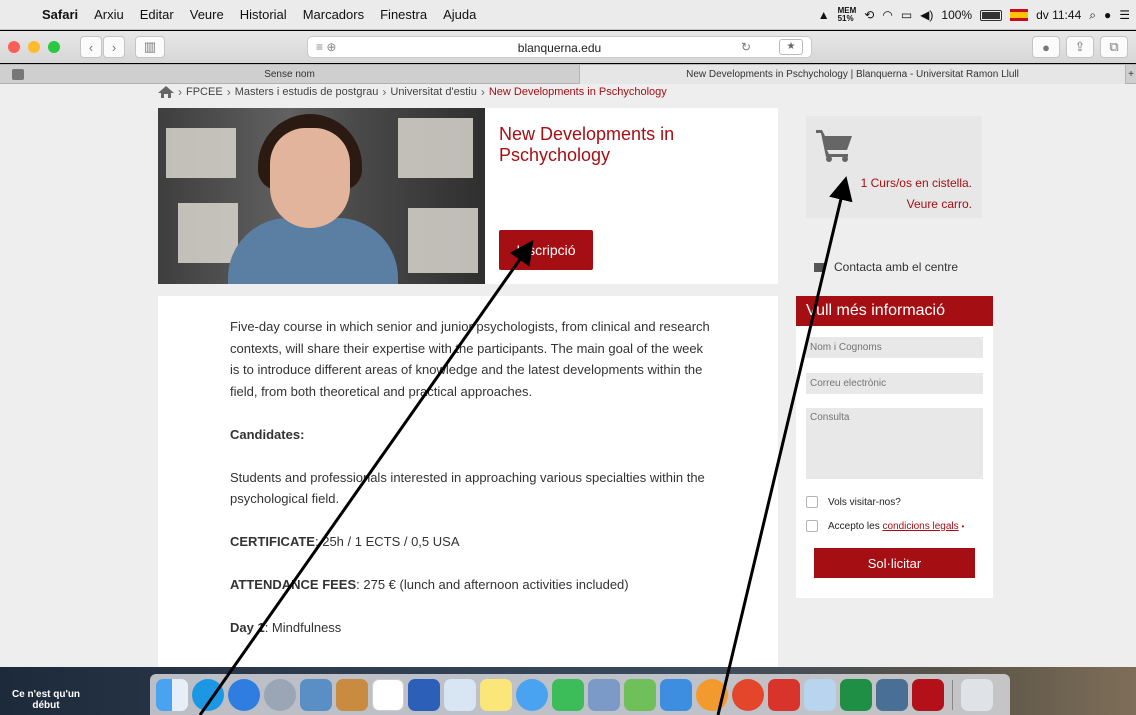  What do you see at coordinates (204, 92) in the screenshot?
I see `breadcrumb-fpcee: FPCEE` at bounding box center [204, 92].